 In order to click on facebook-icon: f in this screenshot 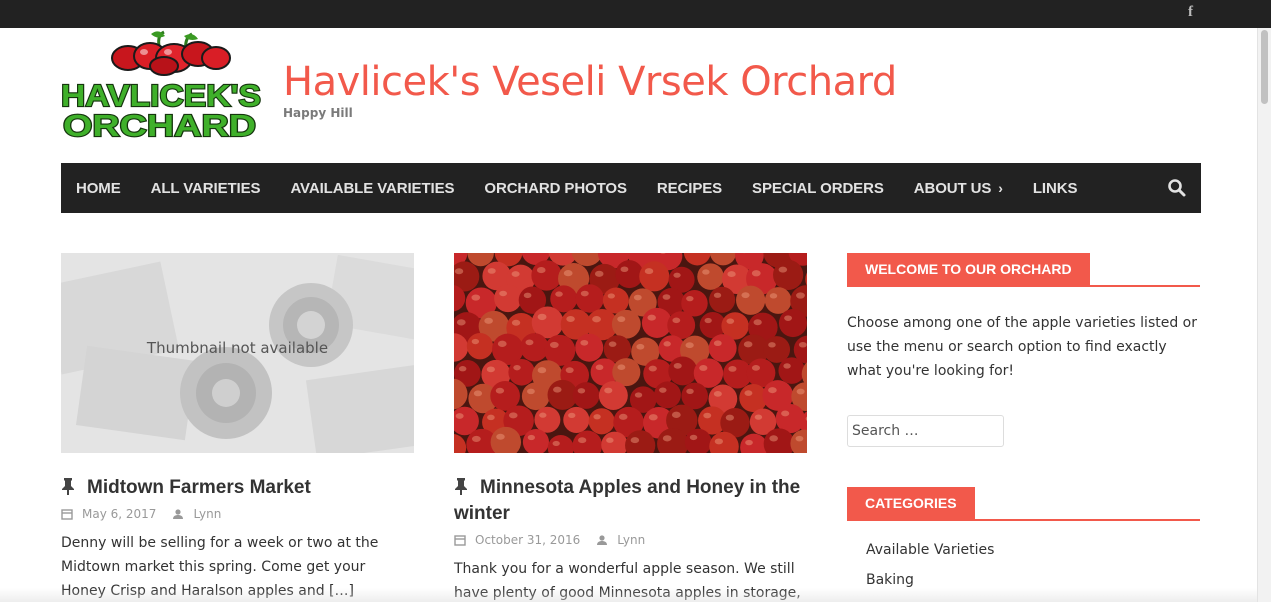, I will do `click(1190, 12)`.